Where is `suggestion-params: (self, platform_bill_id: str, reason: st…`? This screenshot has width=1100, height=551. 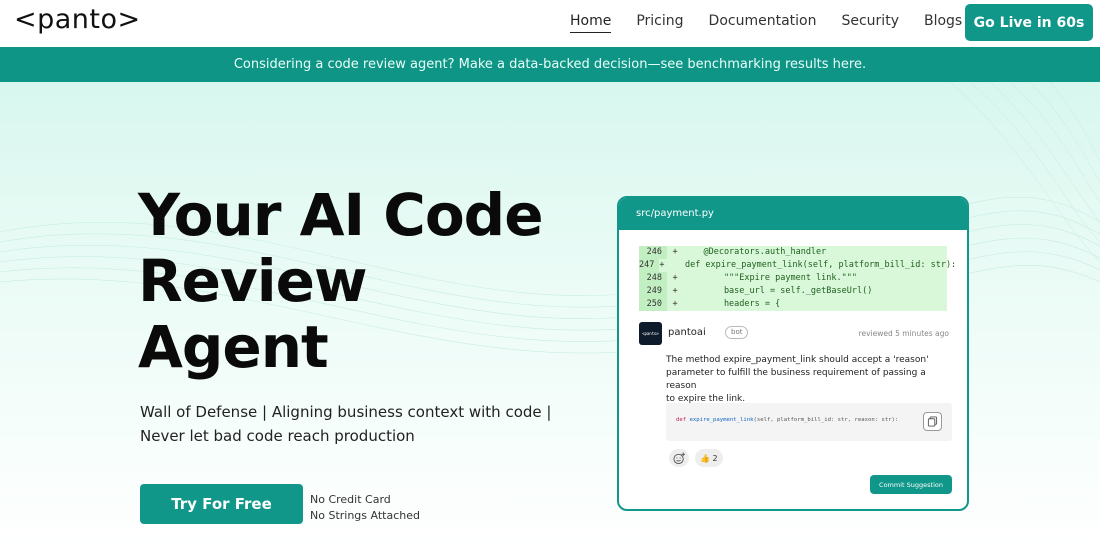 suggestion-params: (self, platform_bill_id: str, reason: st… is located at coordinates (826, 420).